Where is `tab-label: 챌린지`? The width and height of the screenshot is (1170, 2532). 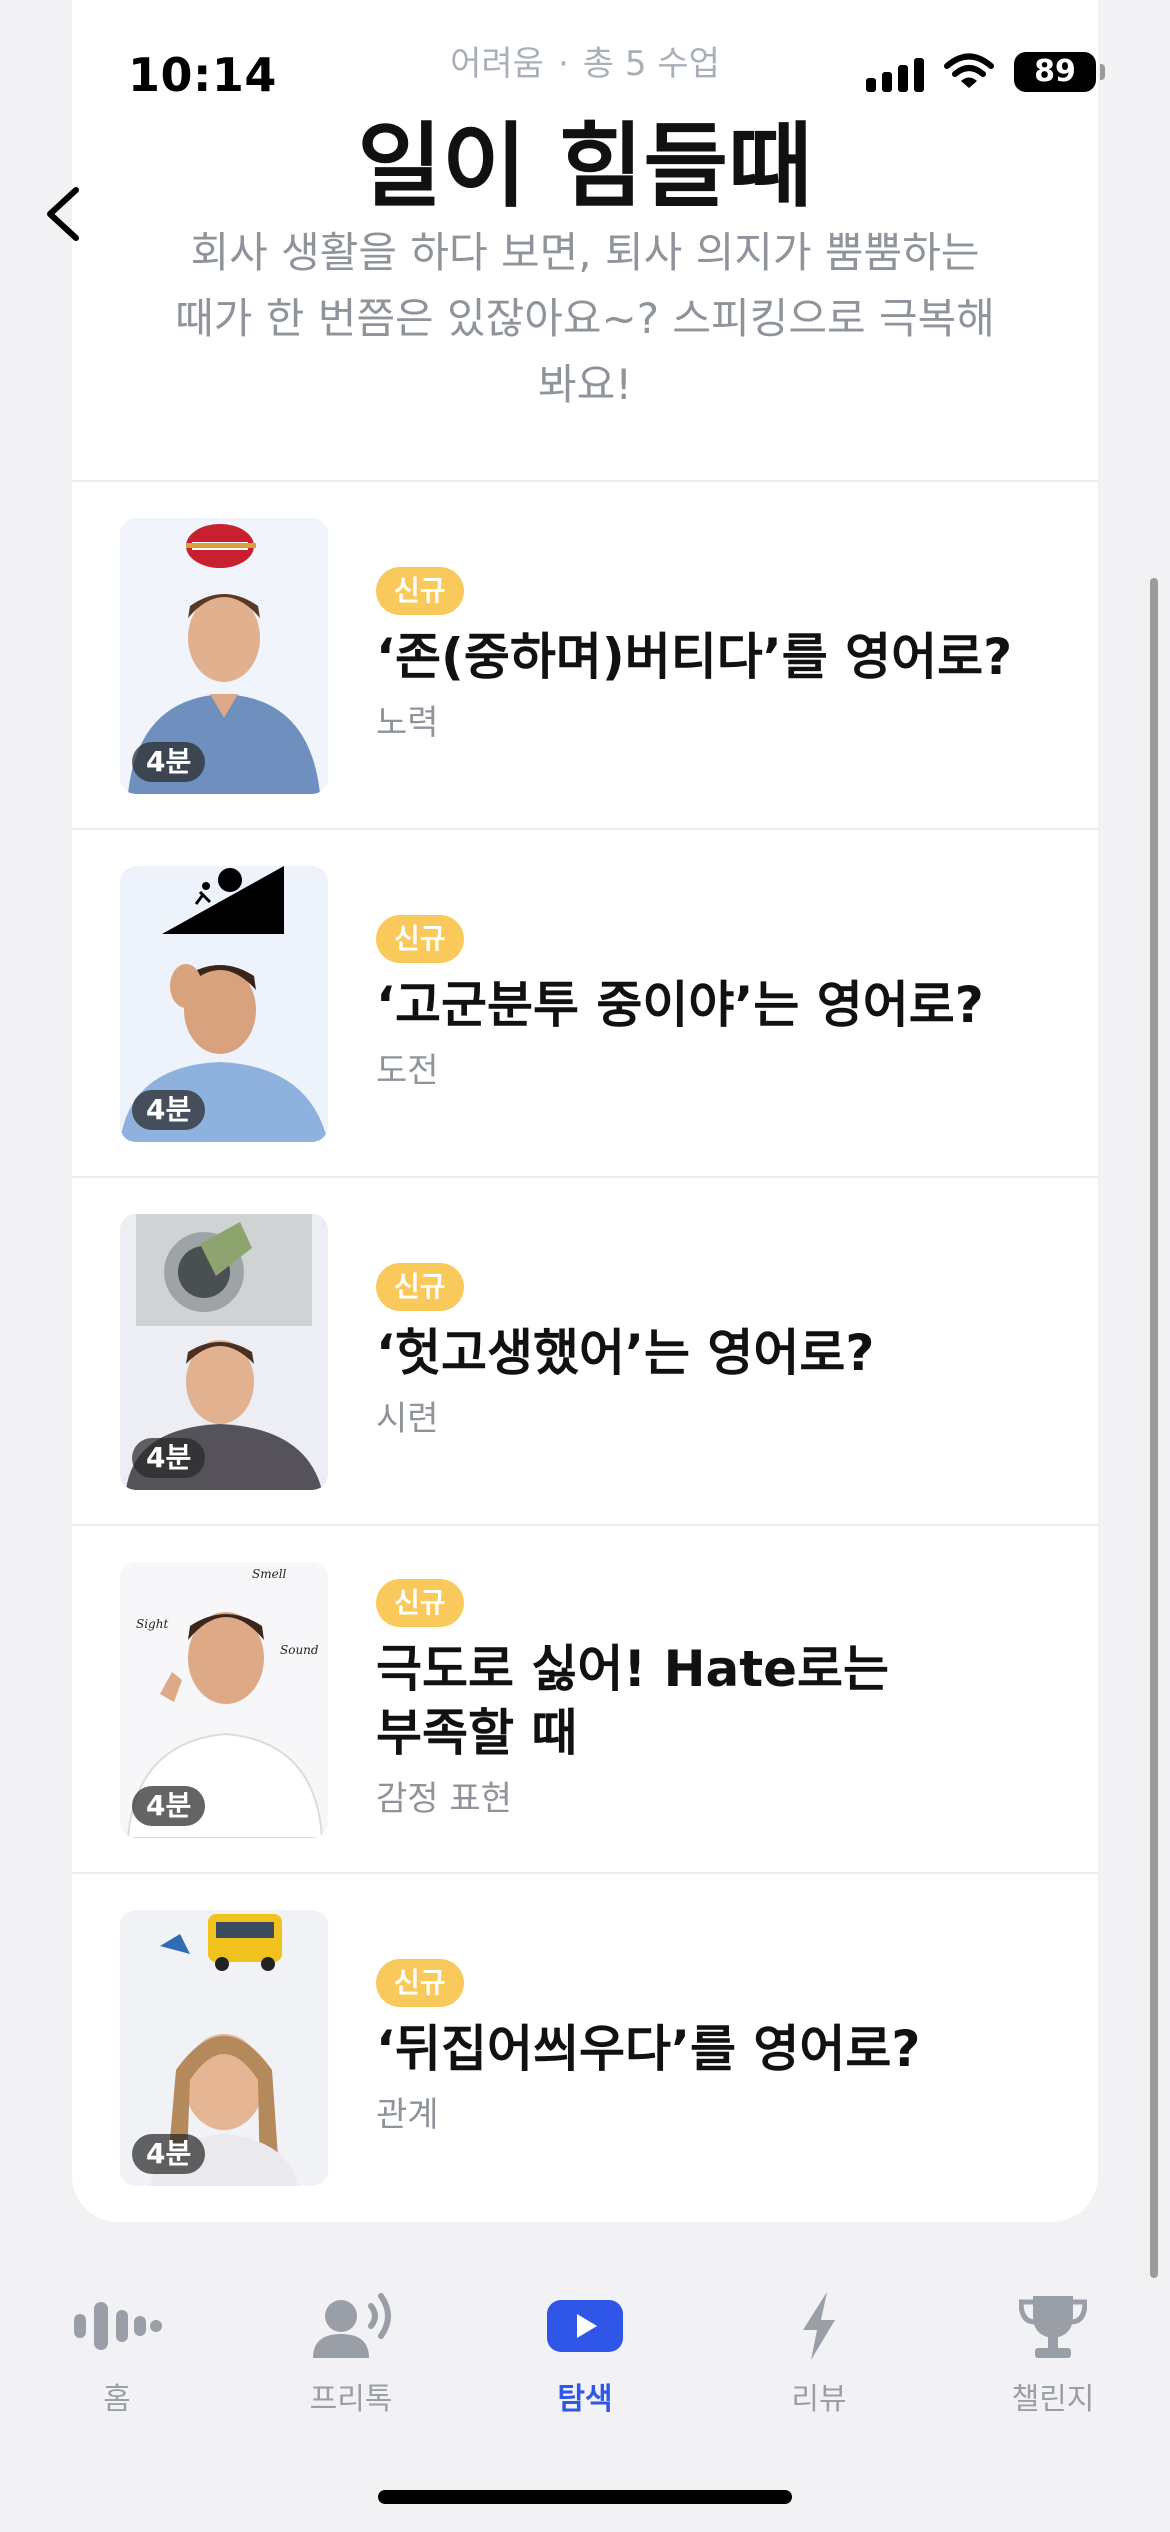
tab-label: 챌린지 is located at coordinates (1053, 2399).